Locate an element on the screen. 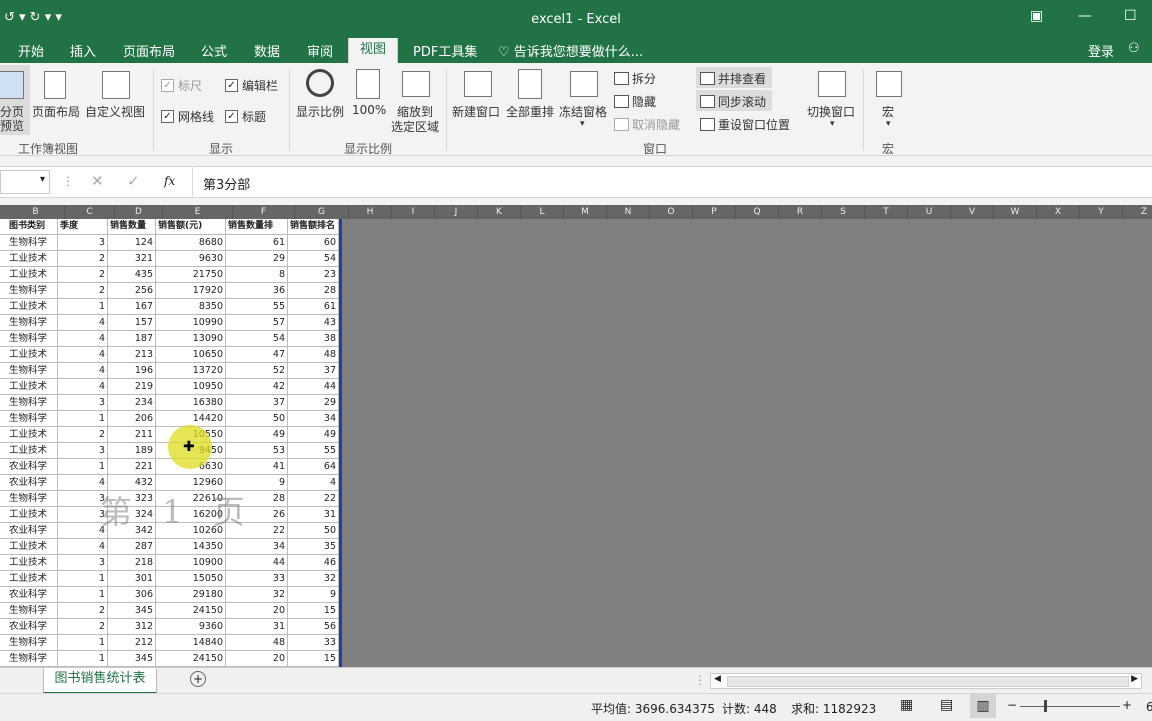 The height and width of the screenshot is (721, 1152). arrange-all-button: 全部重排 is located at coordinates (530, 111).